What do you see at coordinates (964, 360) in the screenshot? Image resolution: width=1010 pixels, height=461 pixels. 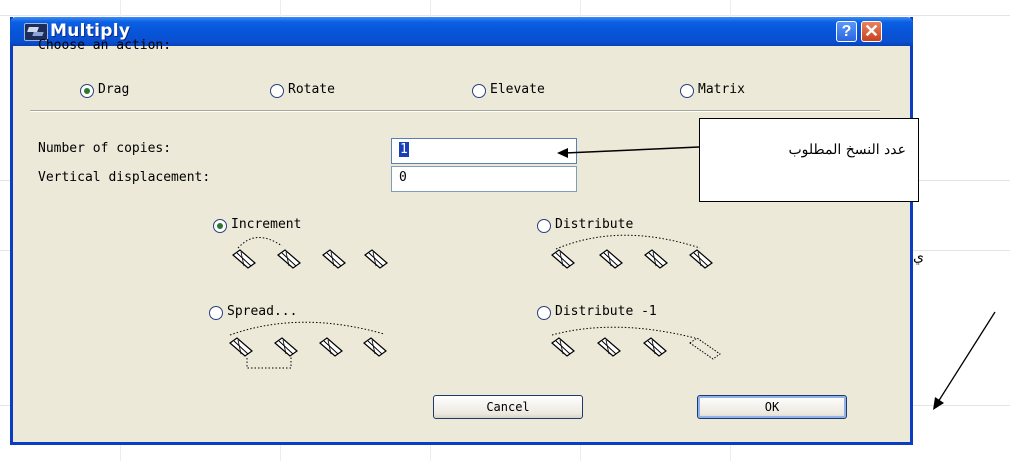 I see `ok-pointer-arrow` at bounding box center [964, 360].